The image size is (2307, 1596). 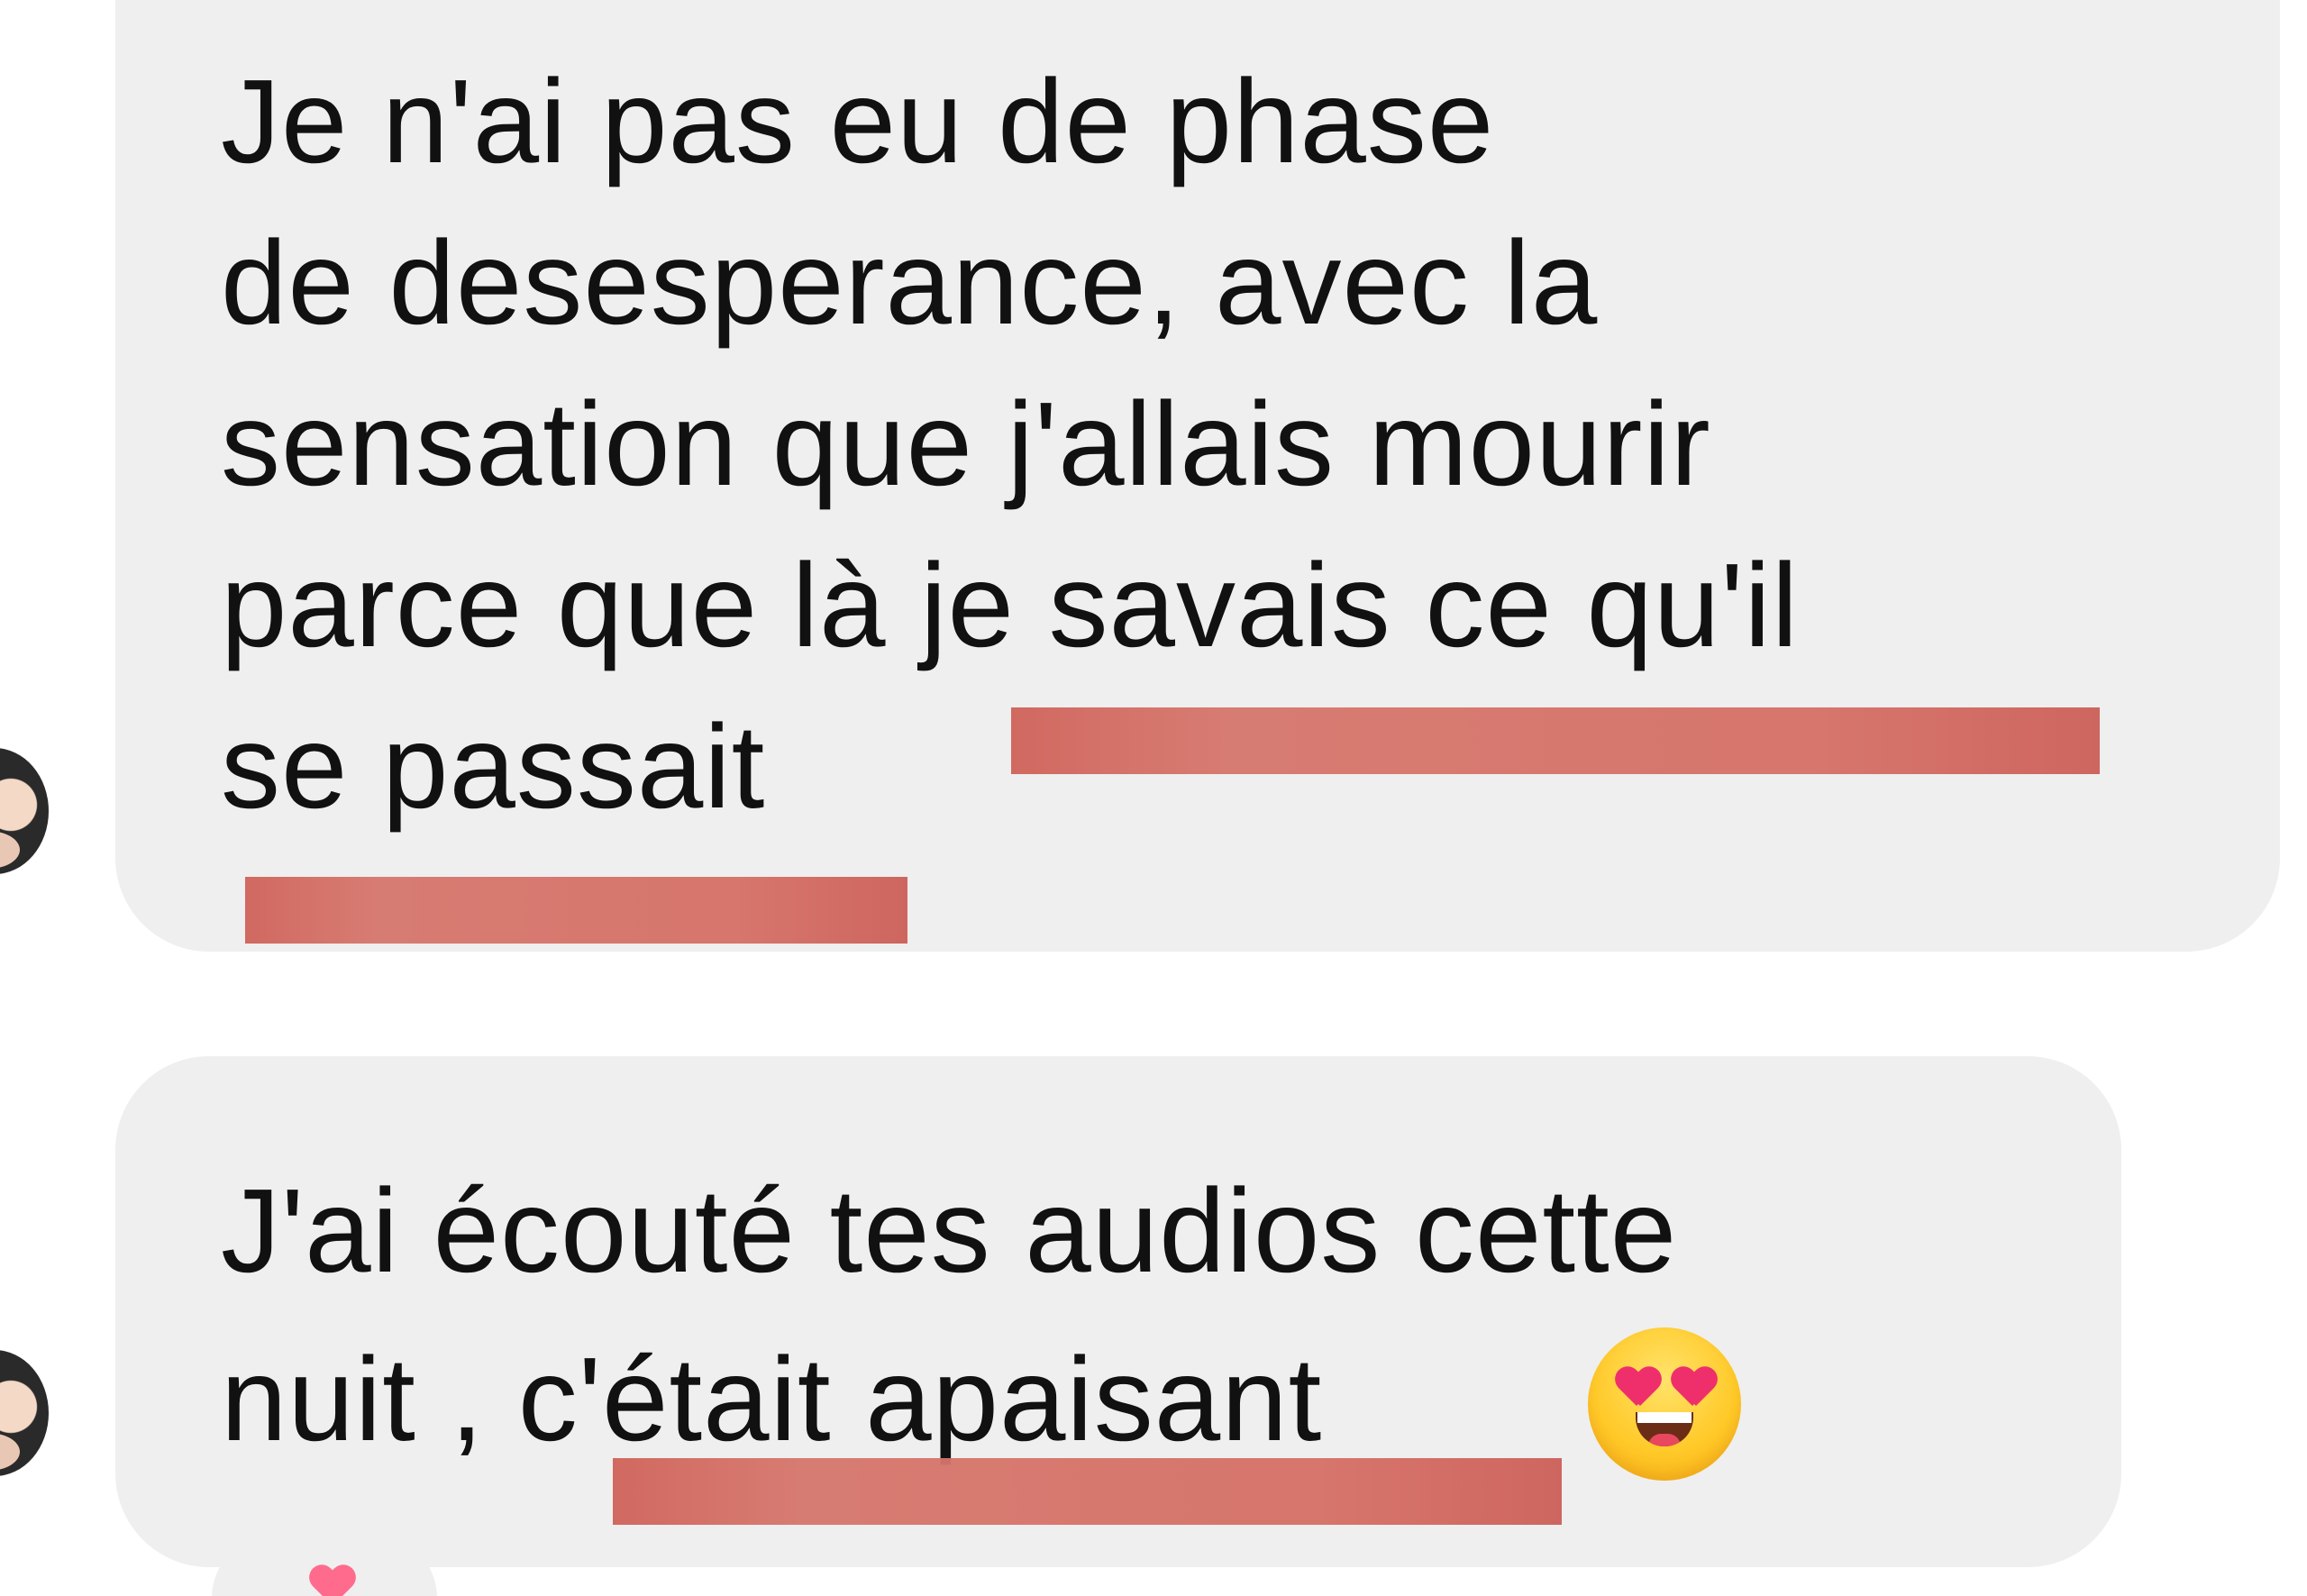 I want to click on message-reaction, so click(x=324, y=1565).